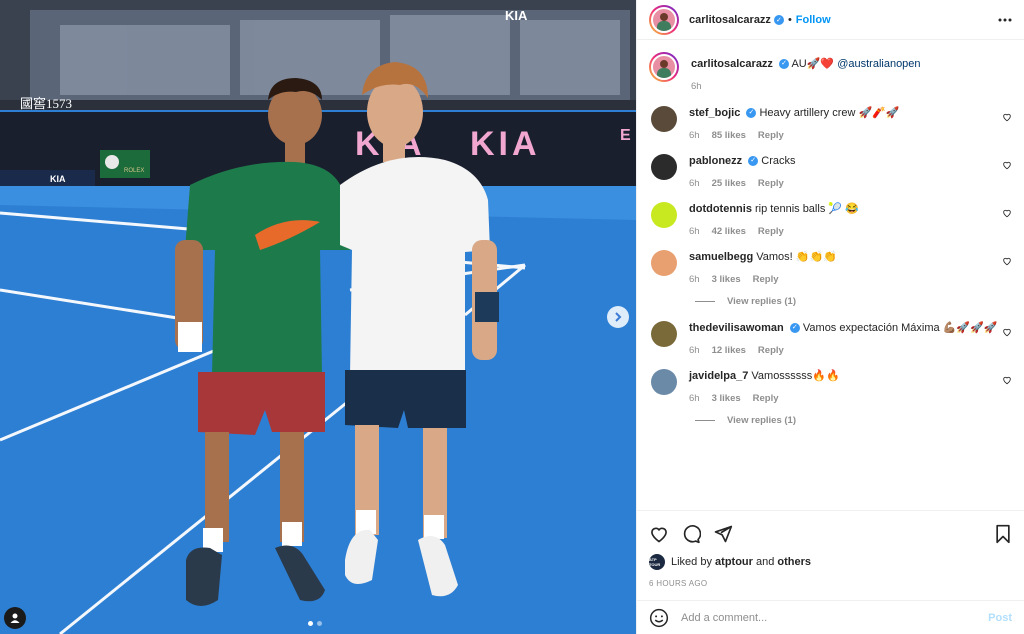  I want to click on emoji-icon, so click(659, 618).